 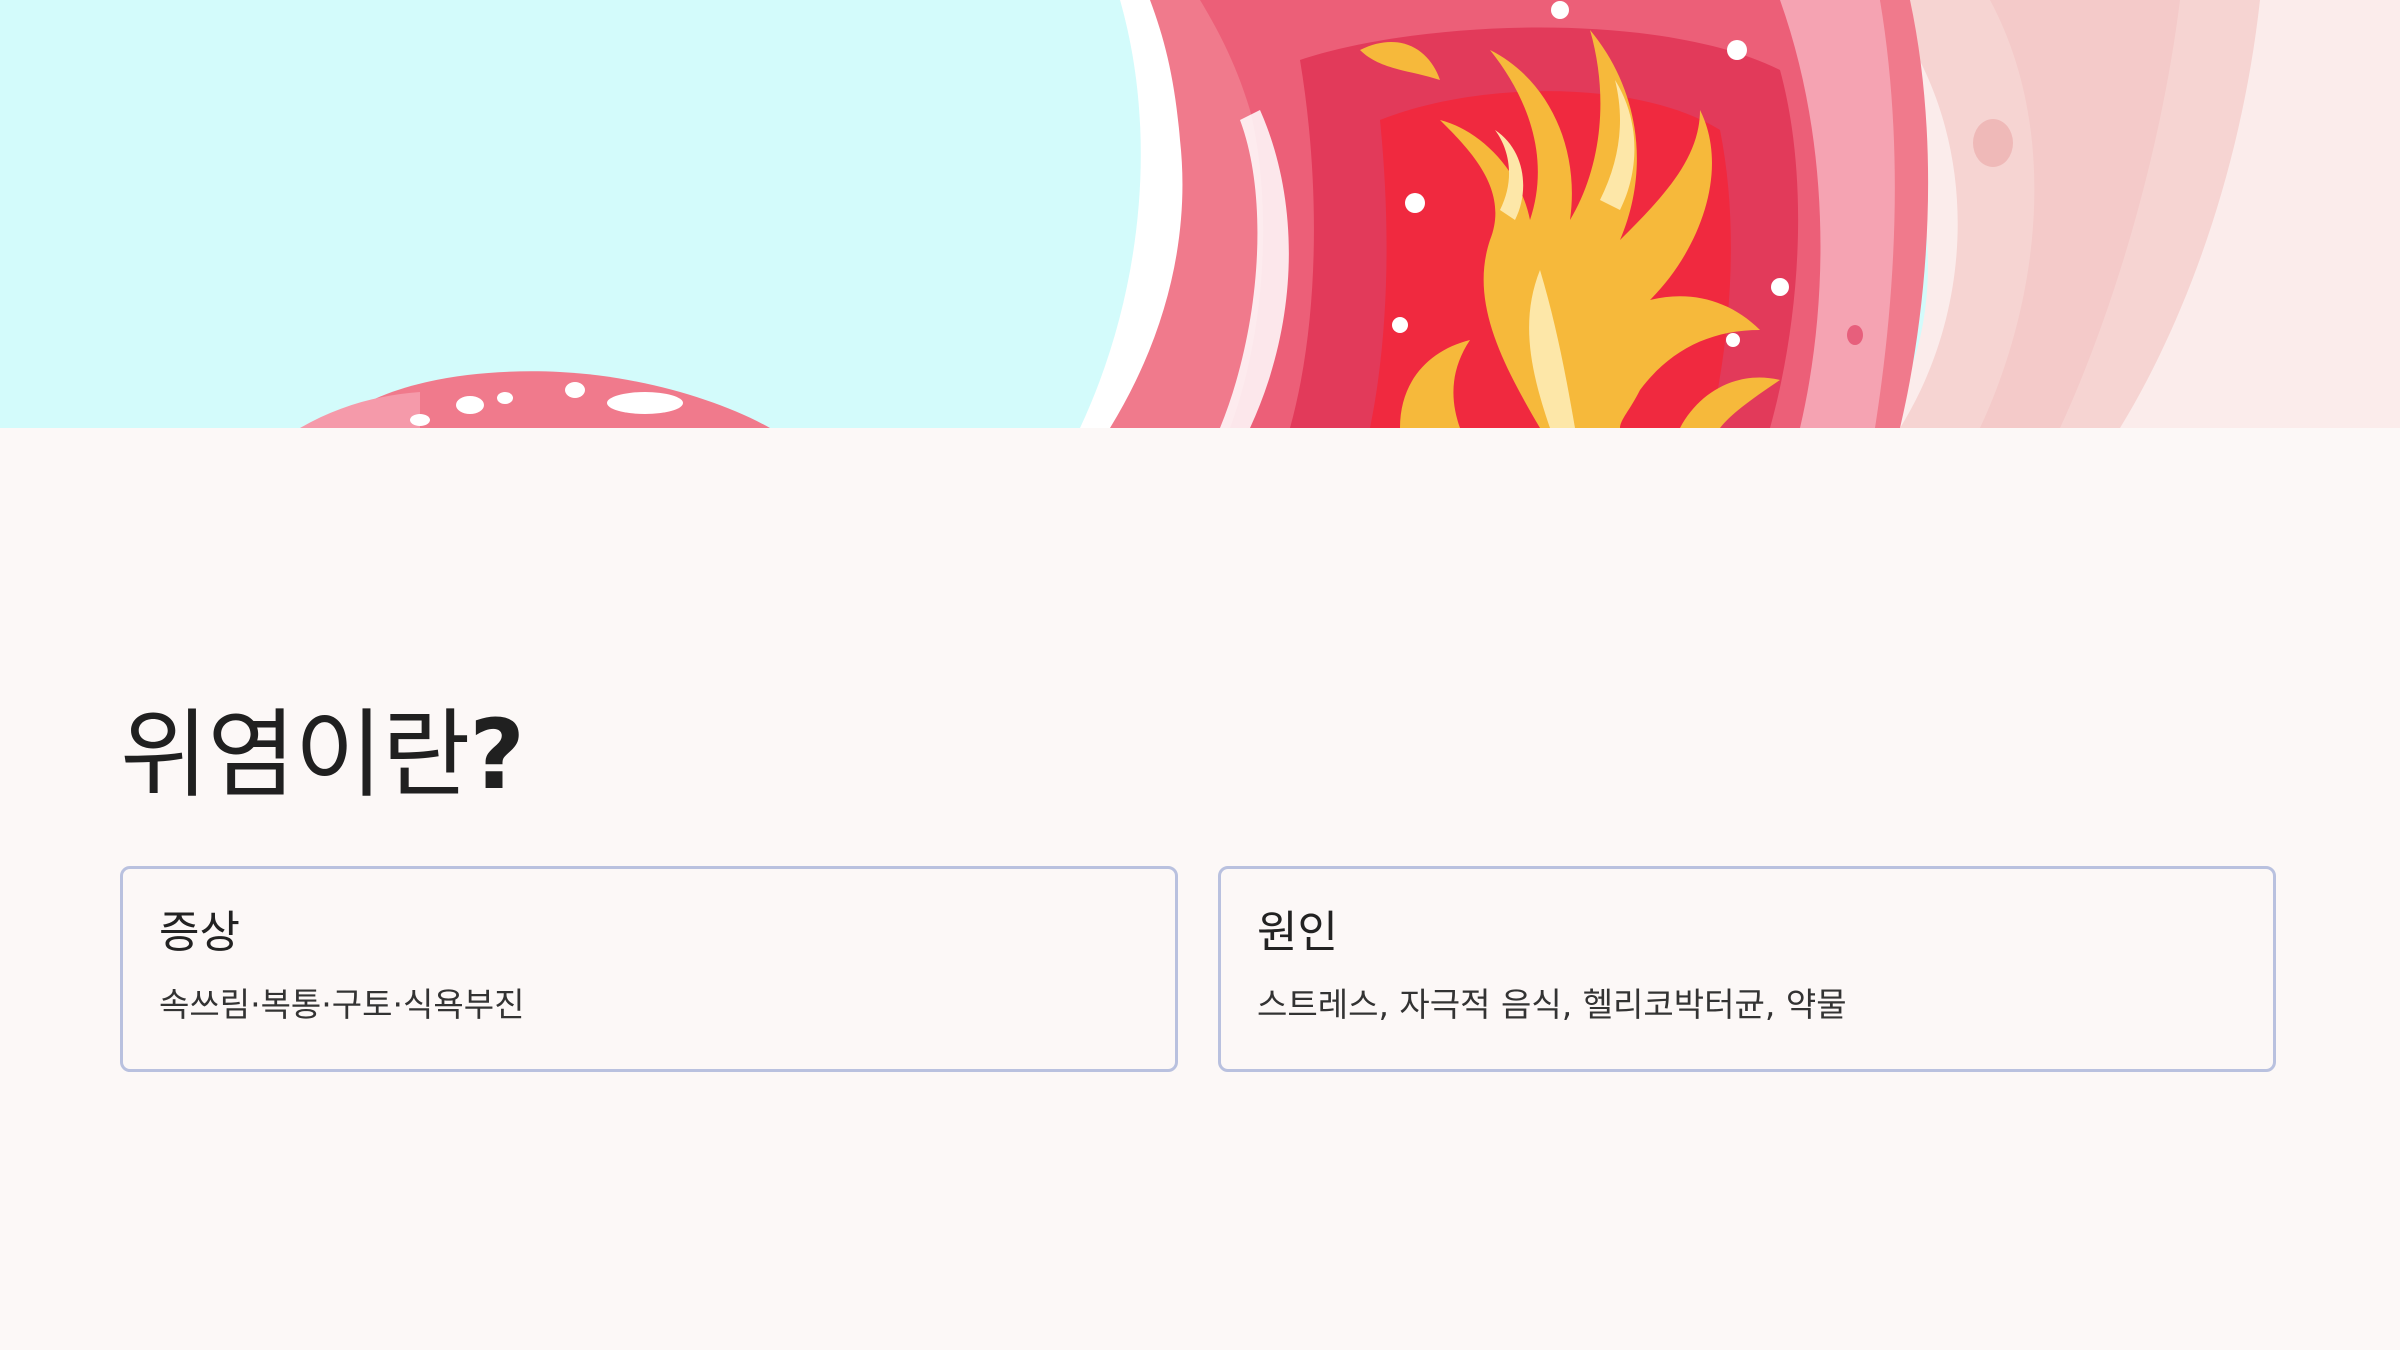 What do you see at coordinates (1297, 932) in the screenshot?
I see `causes-card-title: 원인` at bounding box center [1297, 932].